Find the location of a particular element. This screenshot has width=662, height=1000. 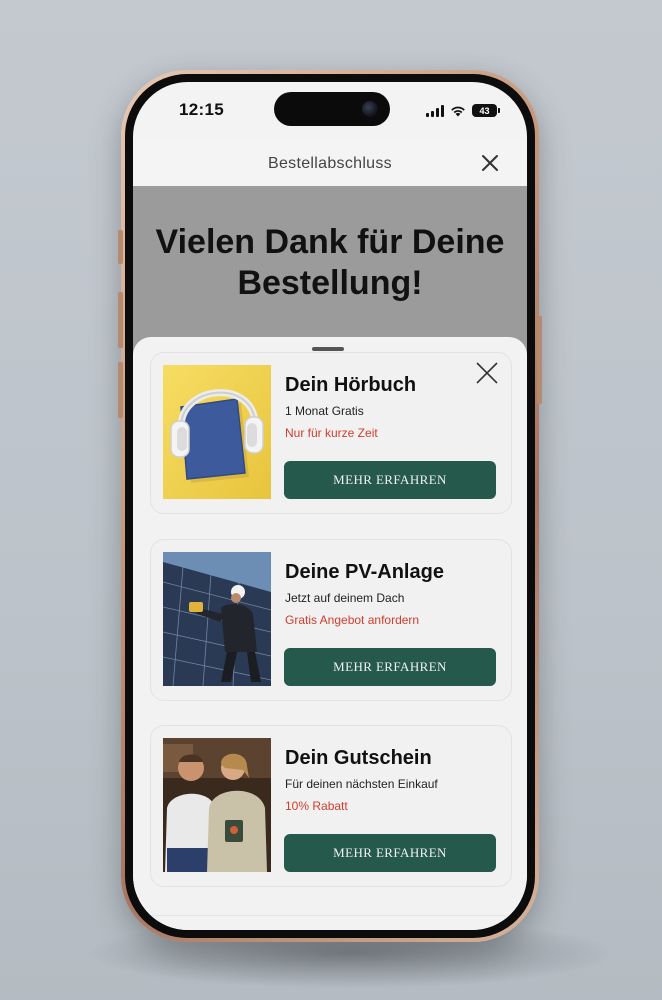

status-bar: 12:15 43 is located at coordinates (330, 112).